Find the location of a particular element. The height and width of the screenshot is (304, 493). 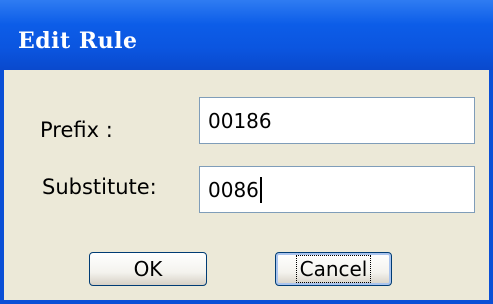

prefix-input: 00186 is located at coordinates (337, 120).